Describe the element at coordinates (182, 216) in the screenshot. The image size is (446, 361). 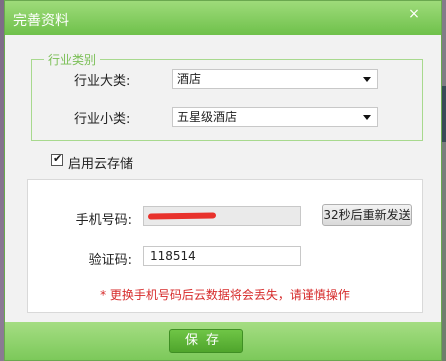
I see `redacted-phone-number` at that location.